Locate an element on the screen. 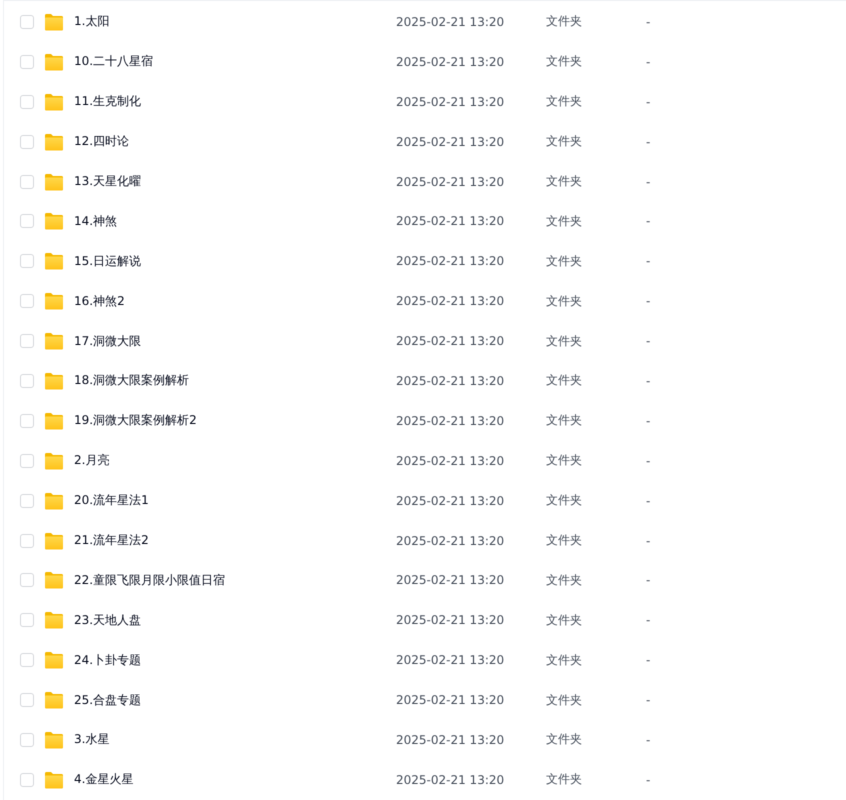  file-name: 11.生克制化 is located at coordinates (235, 101).